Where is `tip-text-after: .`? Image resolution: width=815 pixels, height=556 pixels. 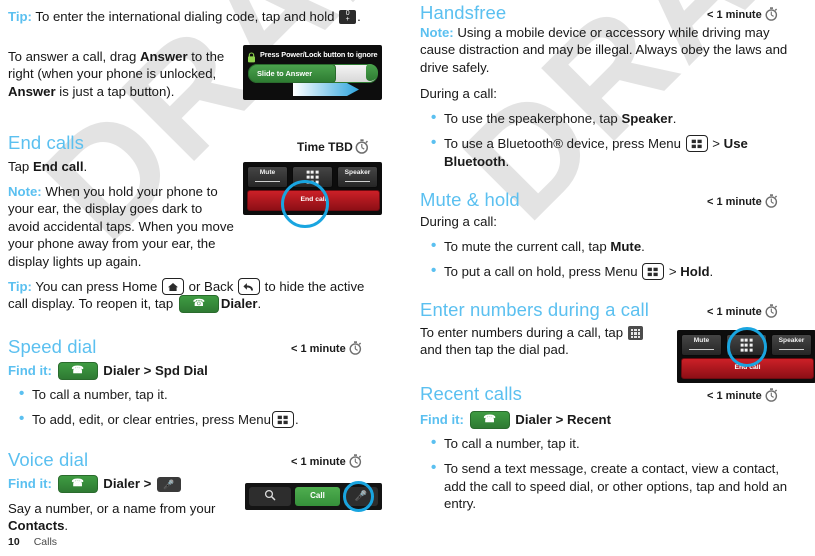 tip-text-after: . is located at coordinates (359, 16).